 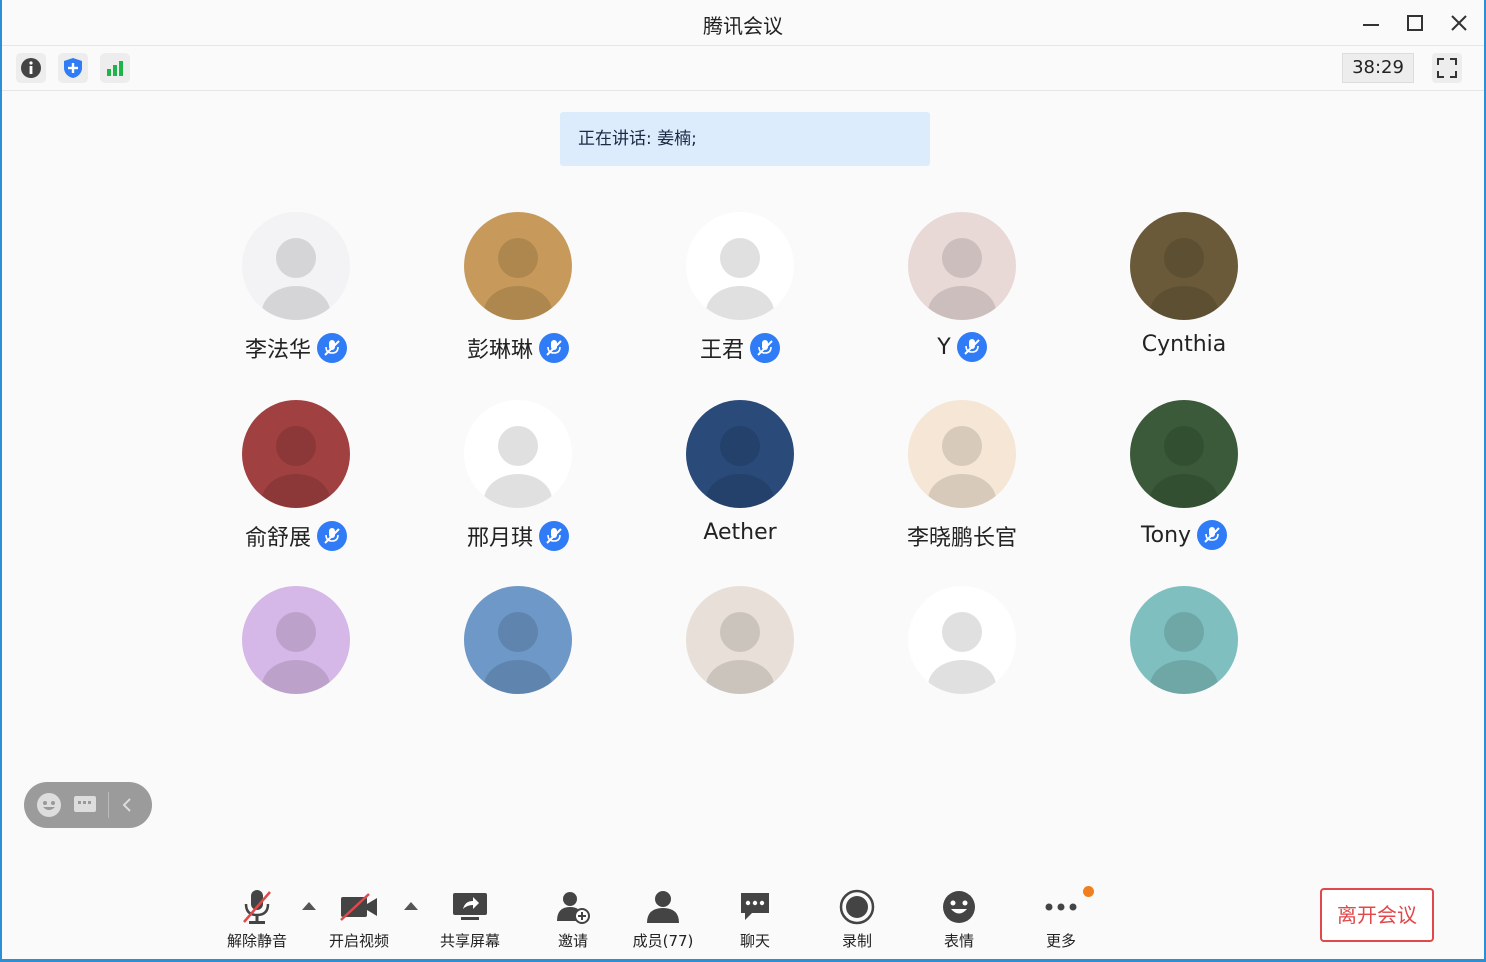 I want to click on participant-name: Aether, so click(x=740, y=532).